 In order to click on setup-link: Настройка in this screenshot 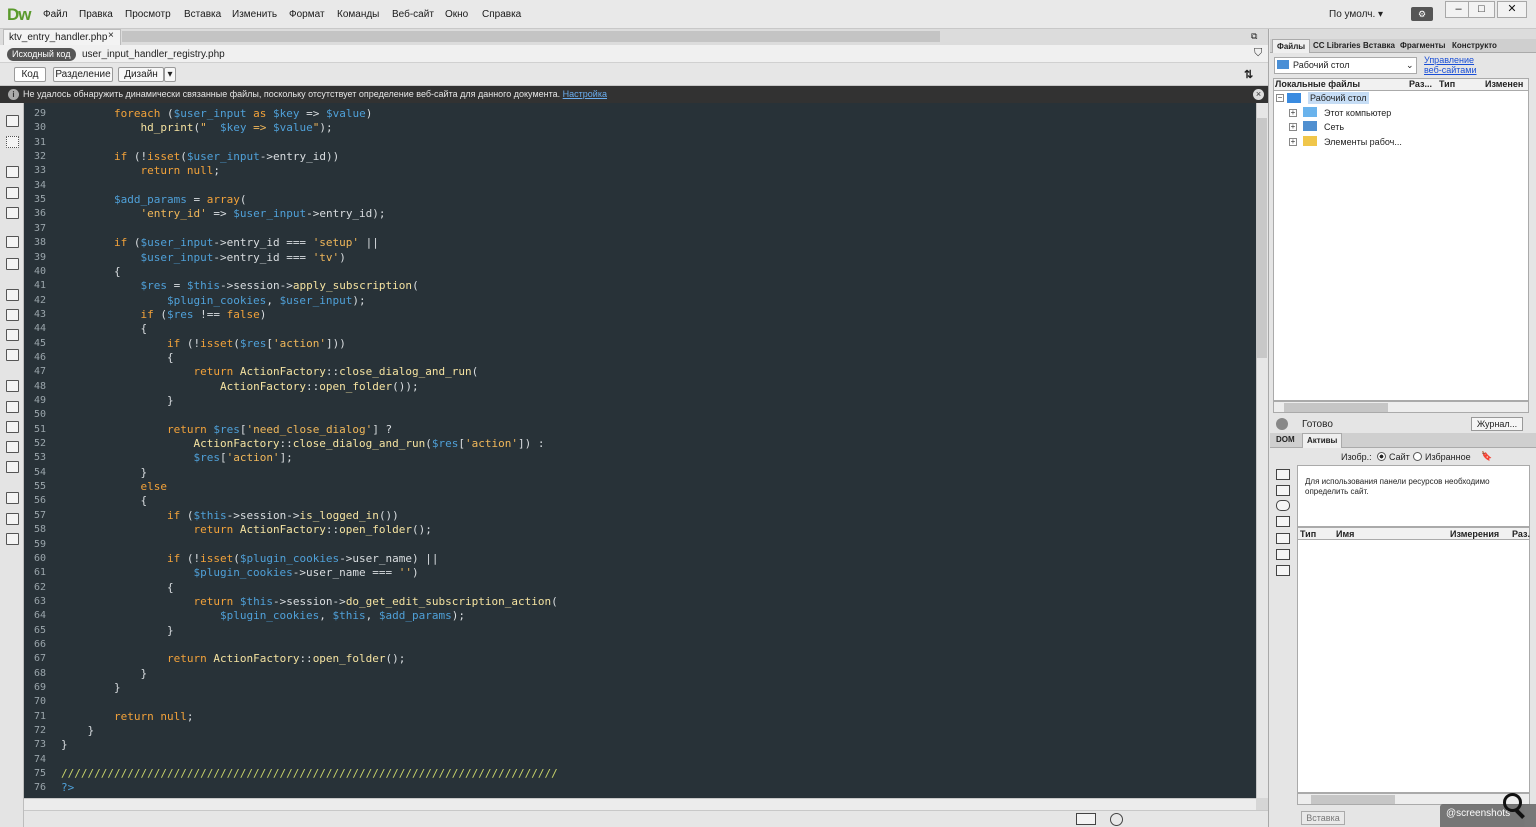, I will do `click(585, 94)`.